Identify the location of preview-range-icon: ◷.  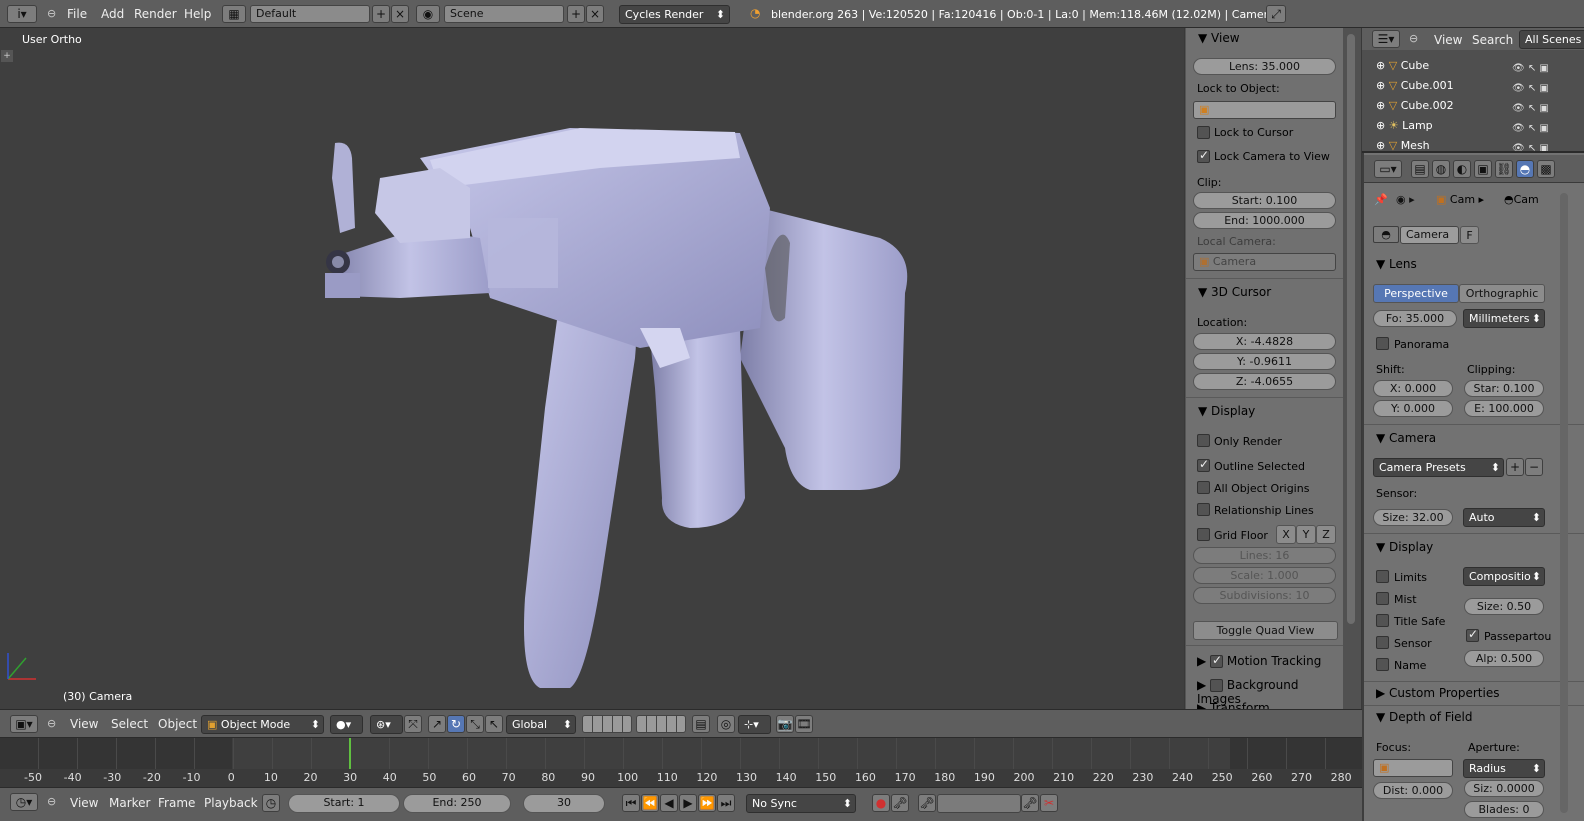
(271, 803).